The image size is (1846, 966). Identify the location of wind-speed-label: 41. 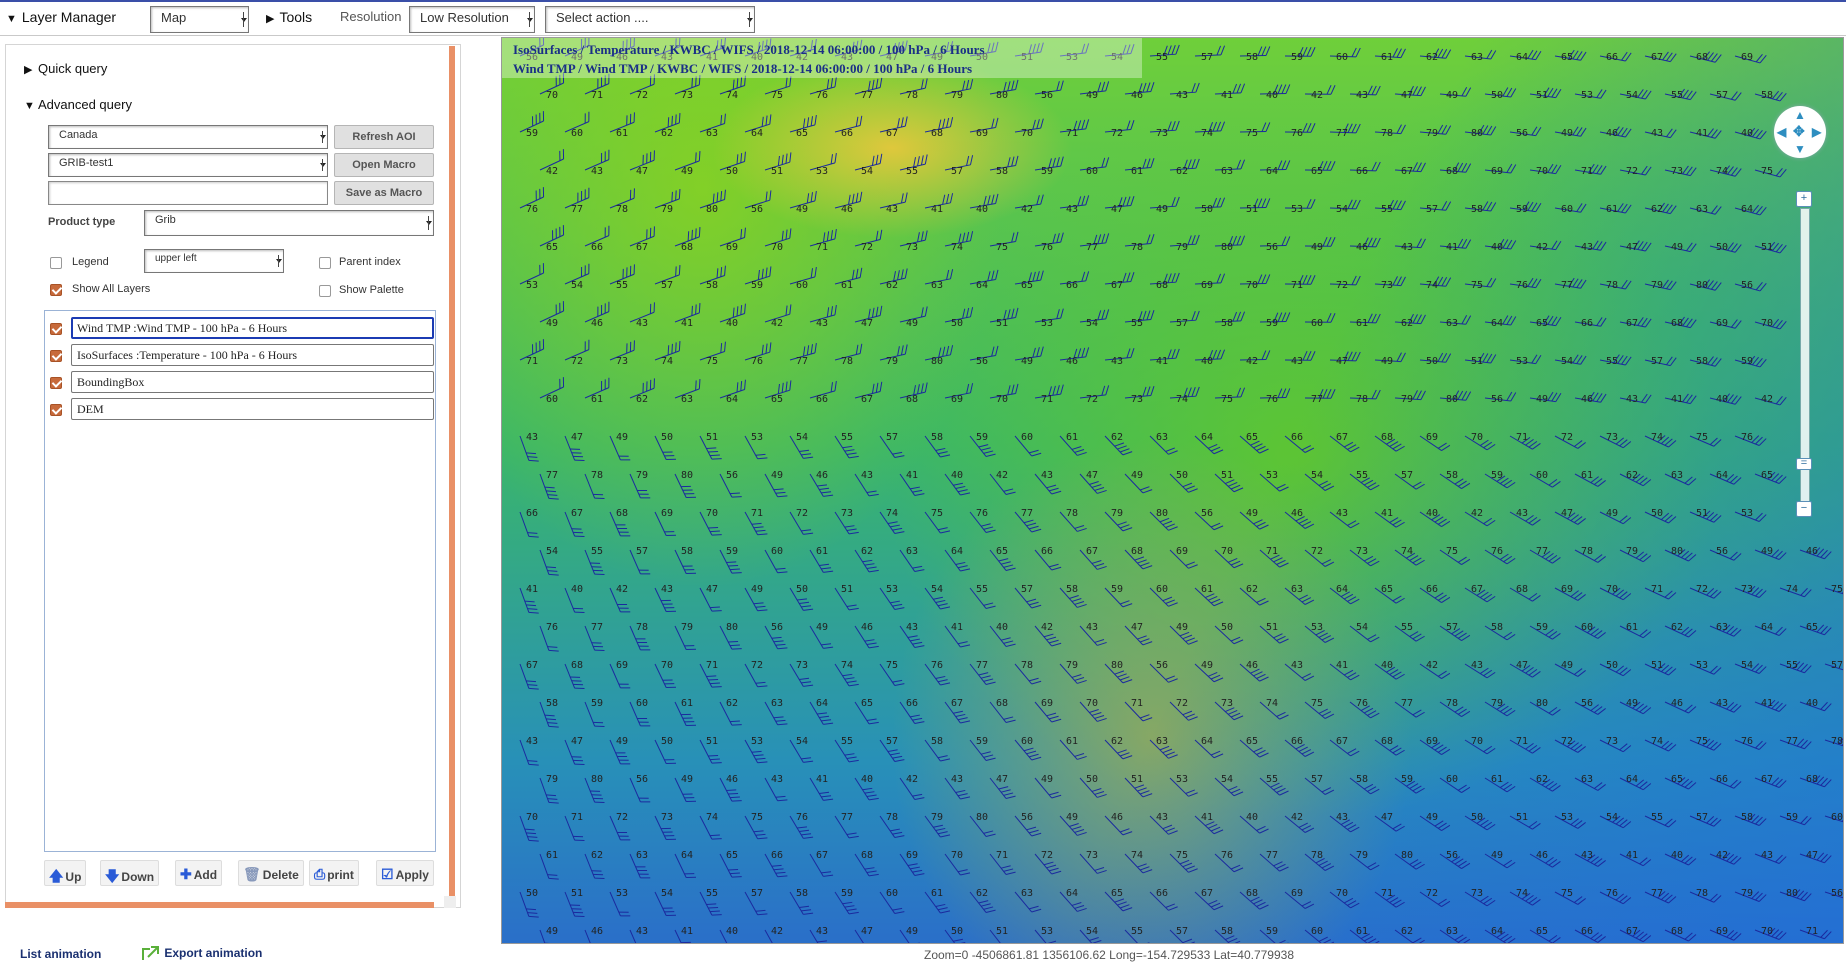
(1387, 513).